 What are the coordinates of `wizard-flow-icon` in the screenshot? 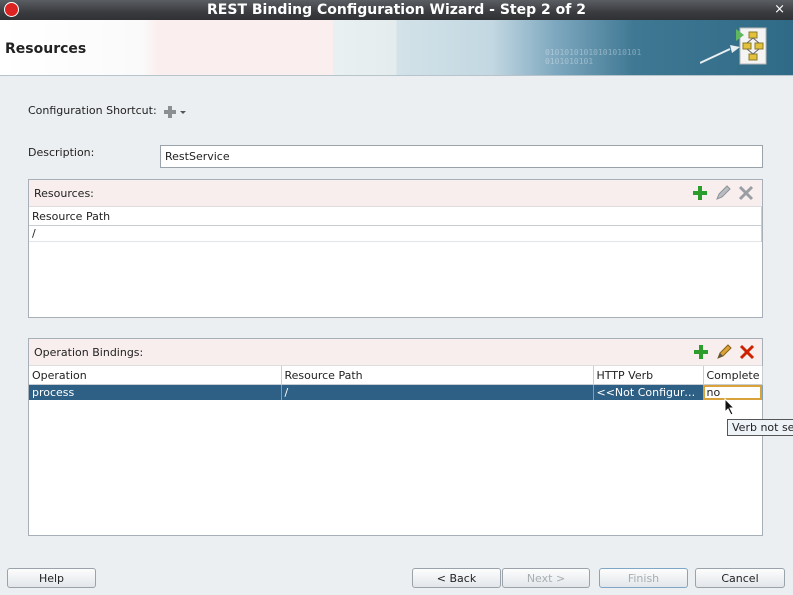 It's located at (733, 46).